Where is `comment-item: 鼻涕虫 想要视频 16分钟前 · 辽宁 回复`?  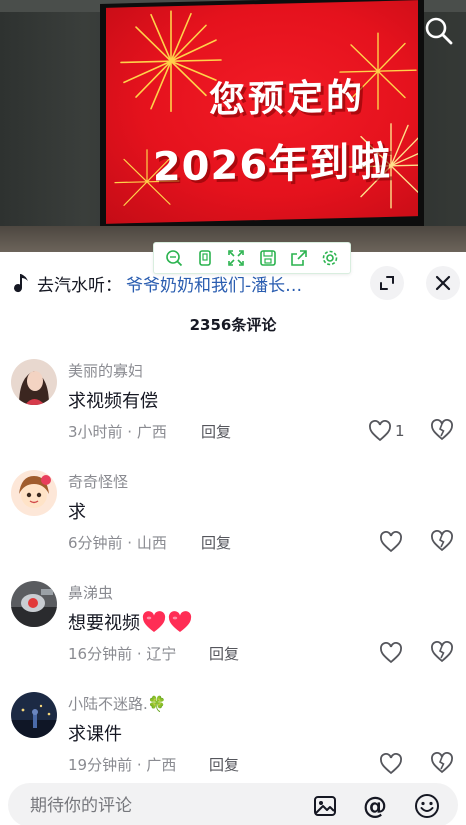 comment-item: 鼻涕虫 想要视频 16分钟前 · 辽宁 回复 is located at coordinates (233, 631).